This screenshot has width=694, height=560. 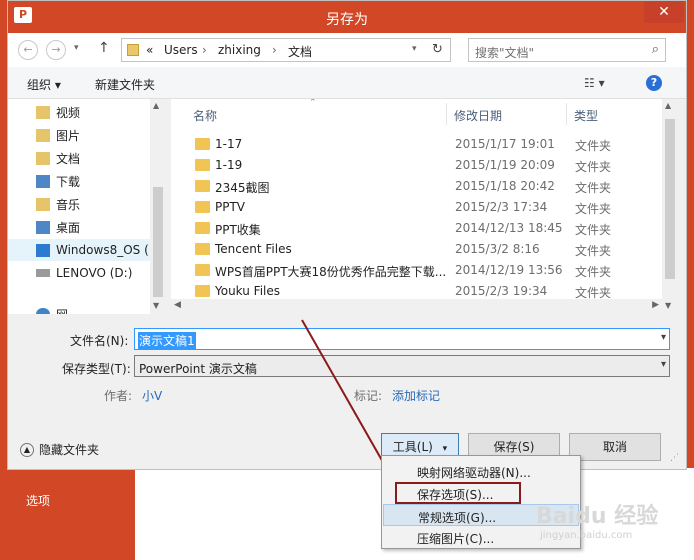 I want to click on watermark-logo: Baidu 经验, so click(x=597, y=516).